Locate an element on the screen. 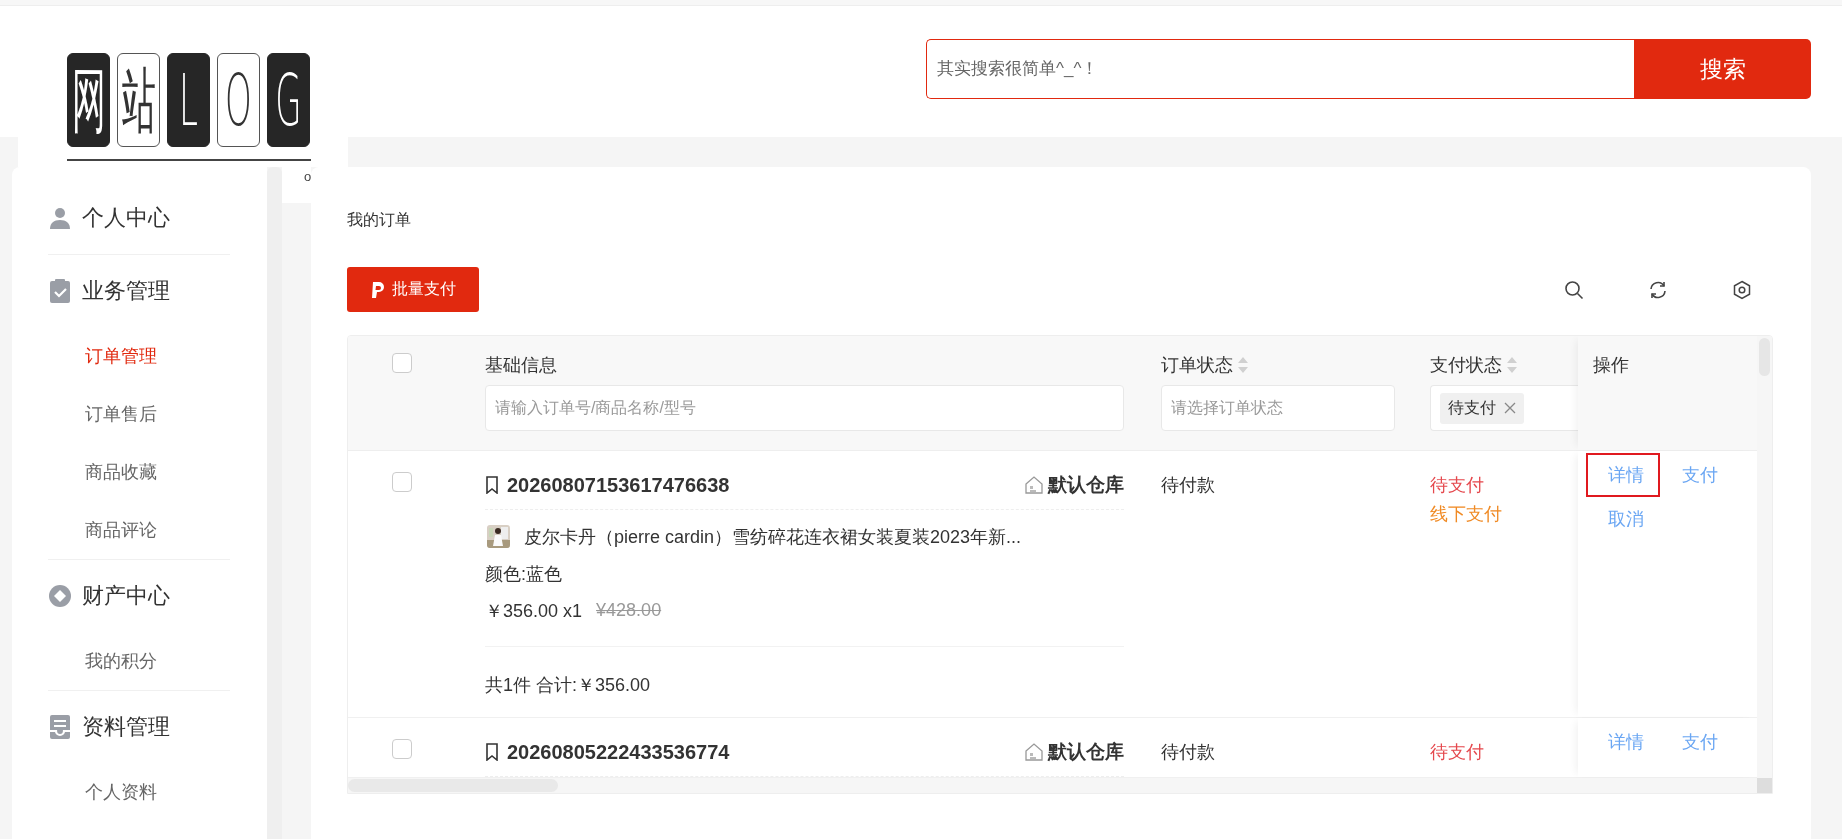  batch-pay-button: 批量支付 is located at coordinates (413, 289).